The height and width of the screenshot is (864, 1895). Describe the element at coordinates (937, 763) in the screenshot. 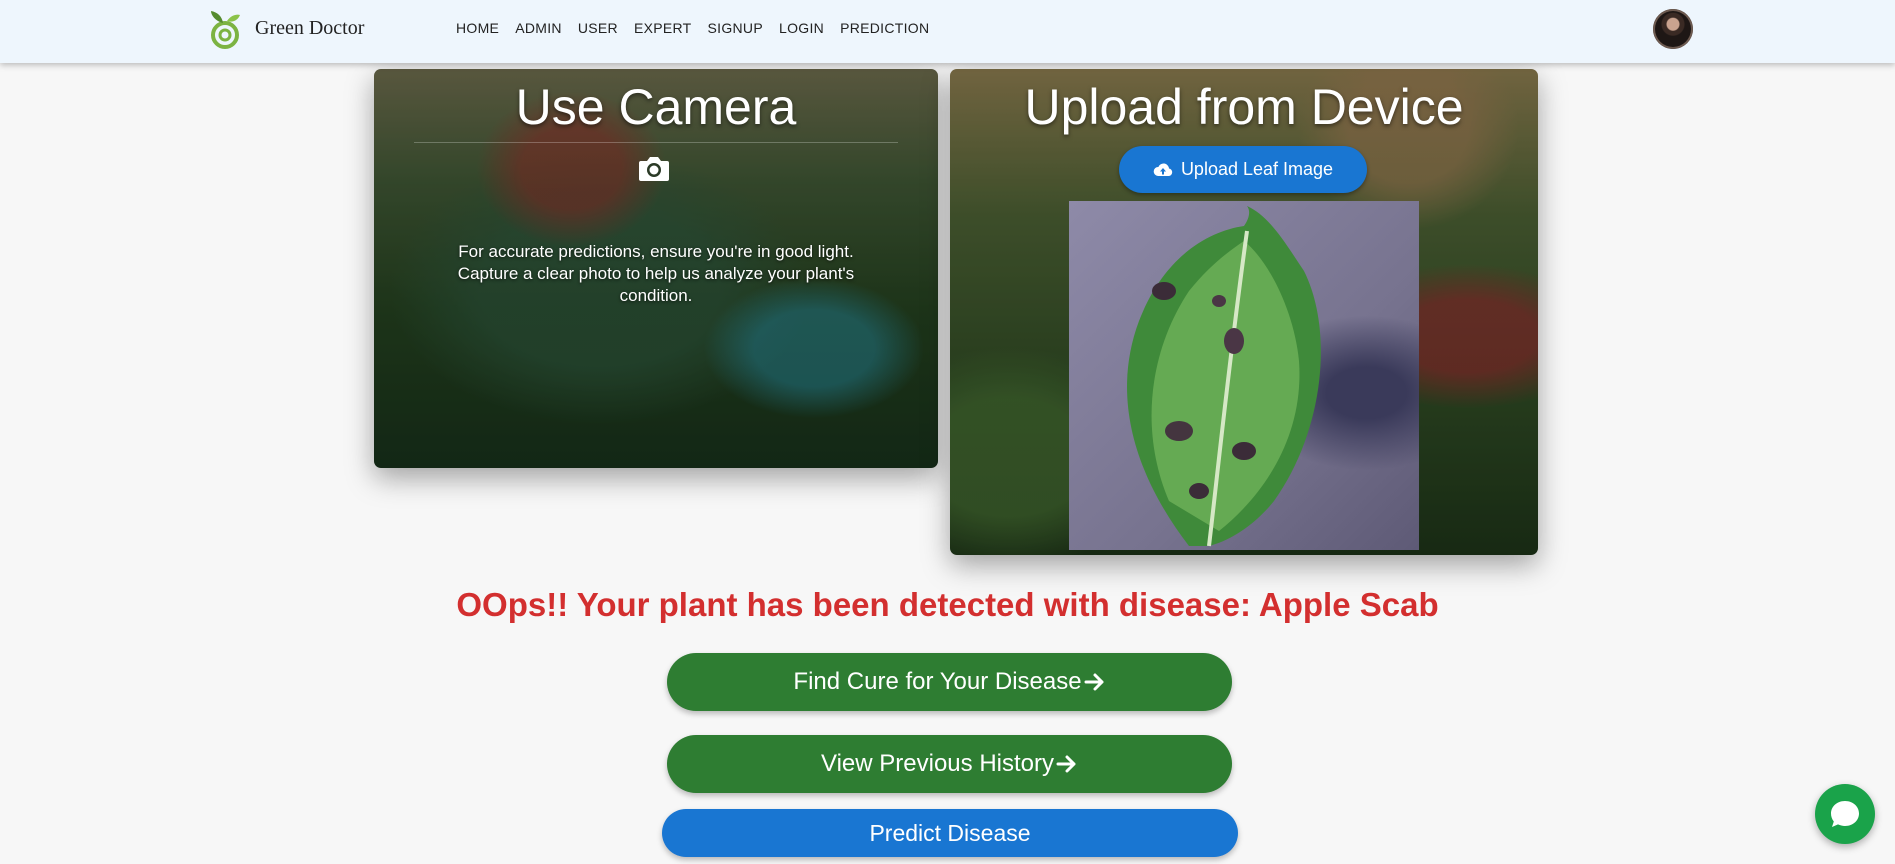

I see `view-history-label: View Previous History` at that location.